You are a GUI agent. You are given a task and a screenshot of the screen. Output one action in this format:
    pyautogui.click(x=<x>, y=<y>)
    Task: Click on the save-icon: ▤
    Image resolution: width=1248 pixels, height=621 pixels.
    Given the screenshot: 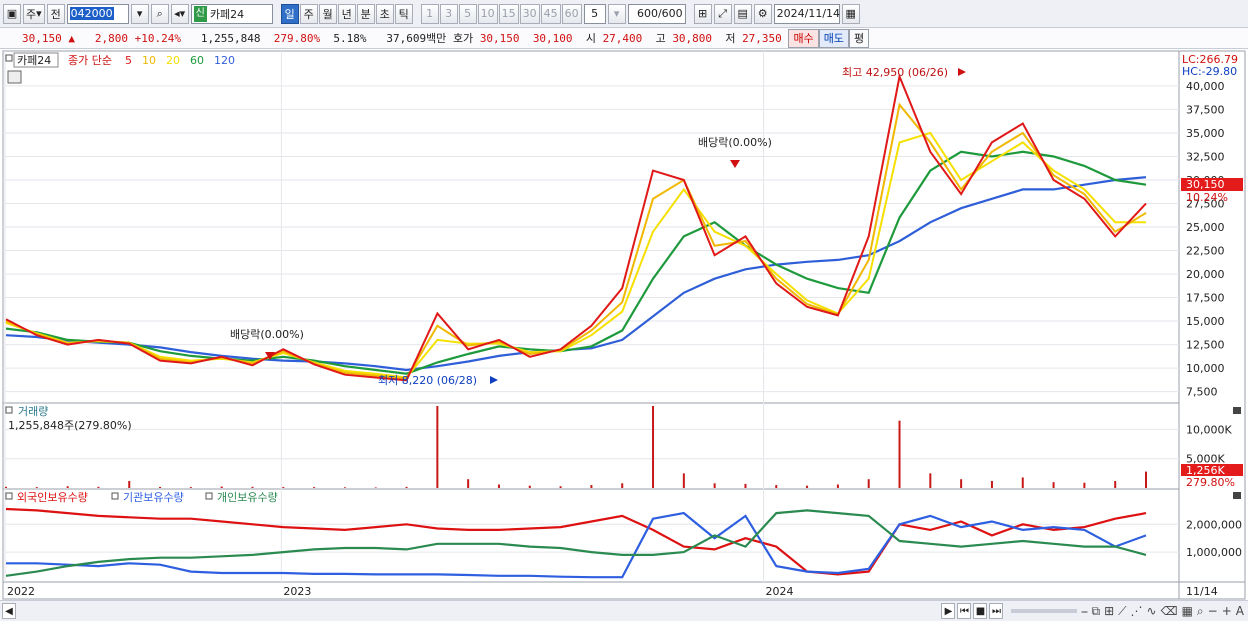 What is the action you would take?
    pyautogui.click(x=742, y=13)
    